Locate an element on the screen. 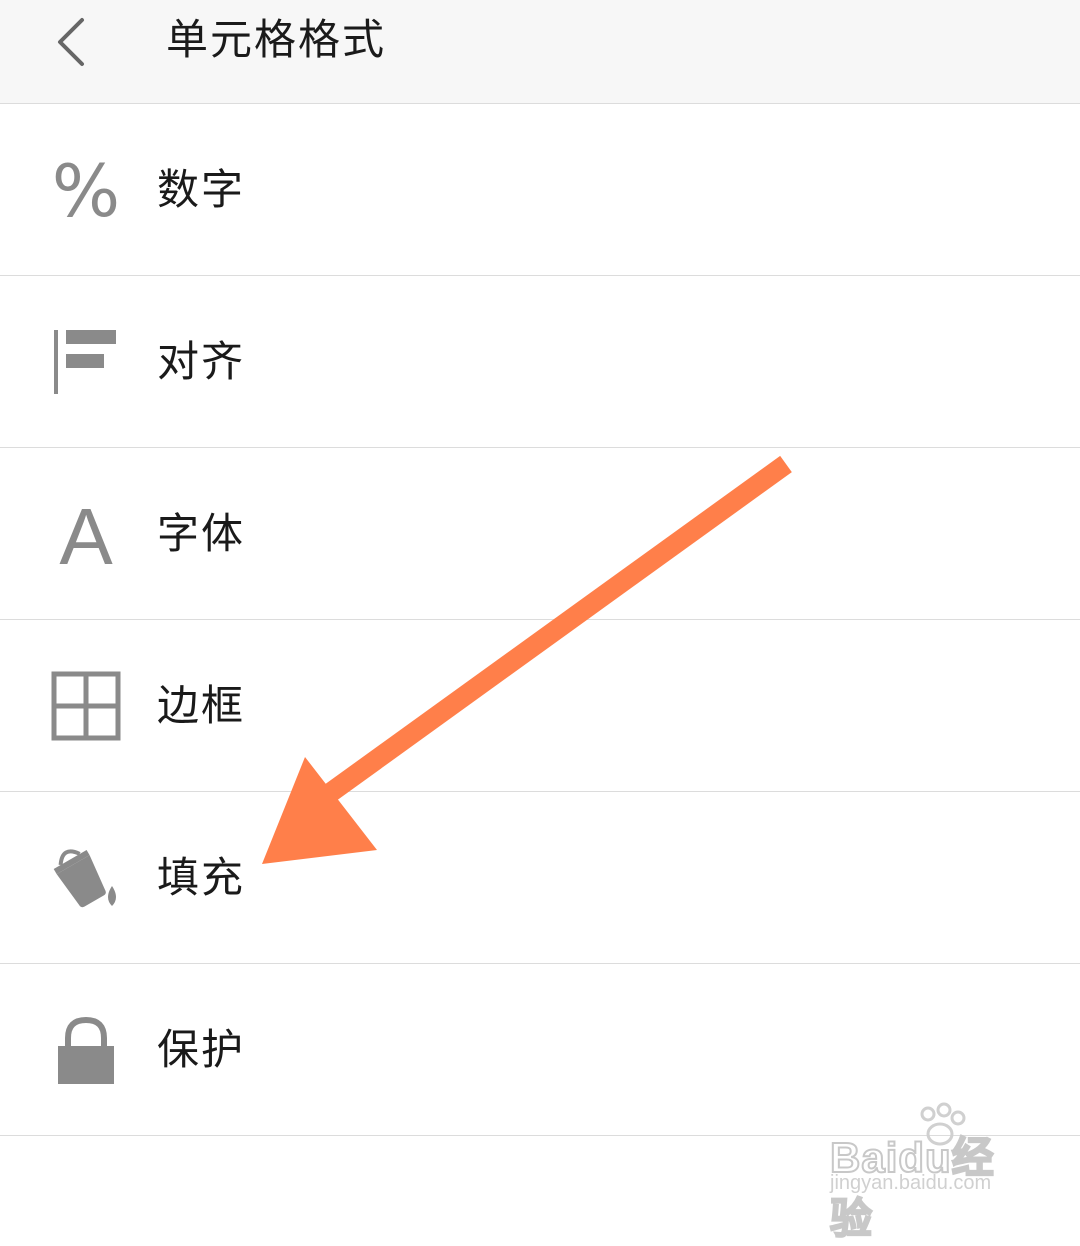 Image resolution: width=1080 pixels, height=1246 pixels. menu-item-font: A 字体 is located at coordinates (540, 534).